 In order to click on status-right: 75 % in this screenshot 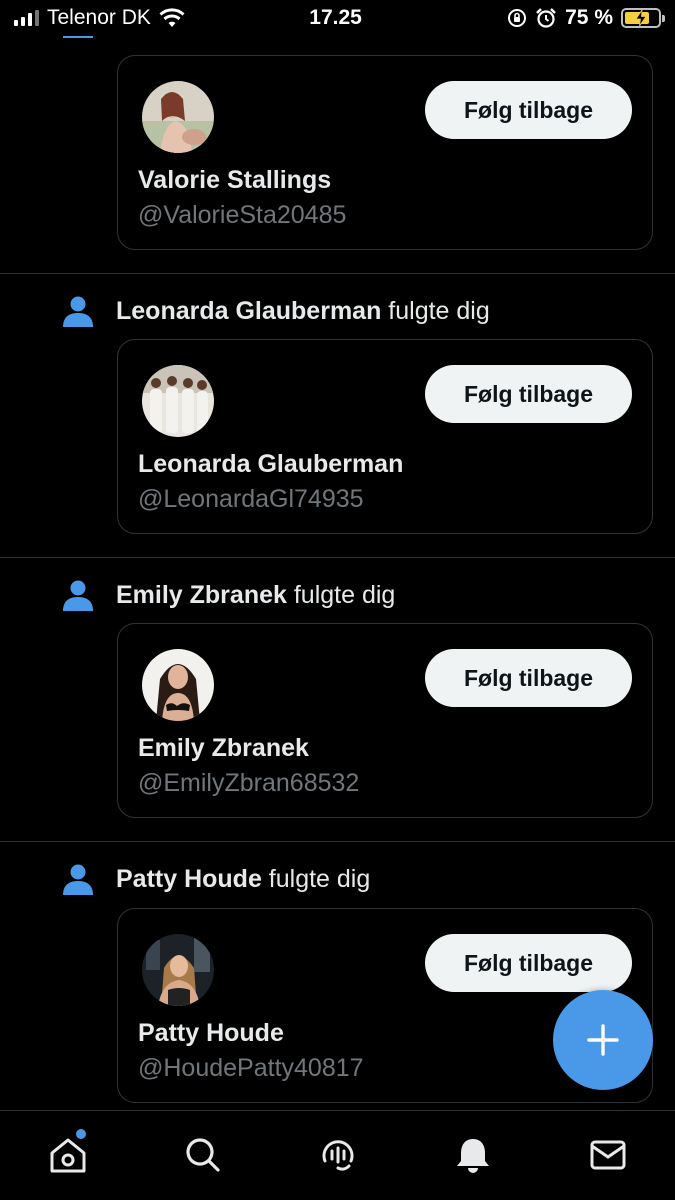, I will do `click(586, 18)`.